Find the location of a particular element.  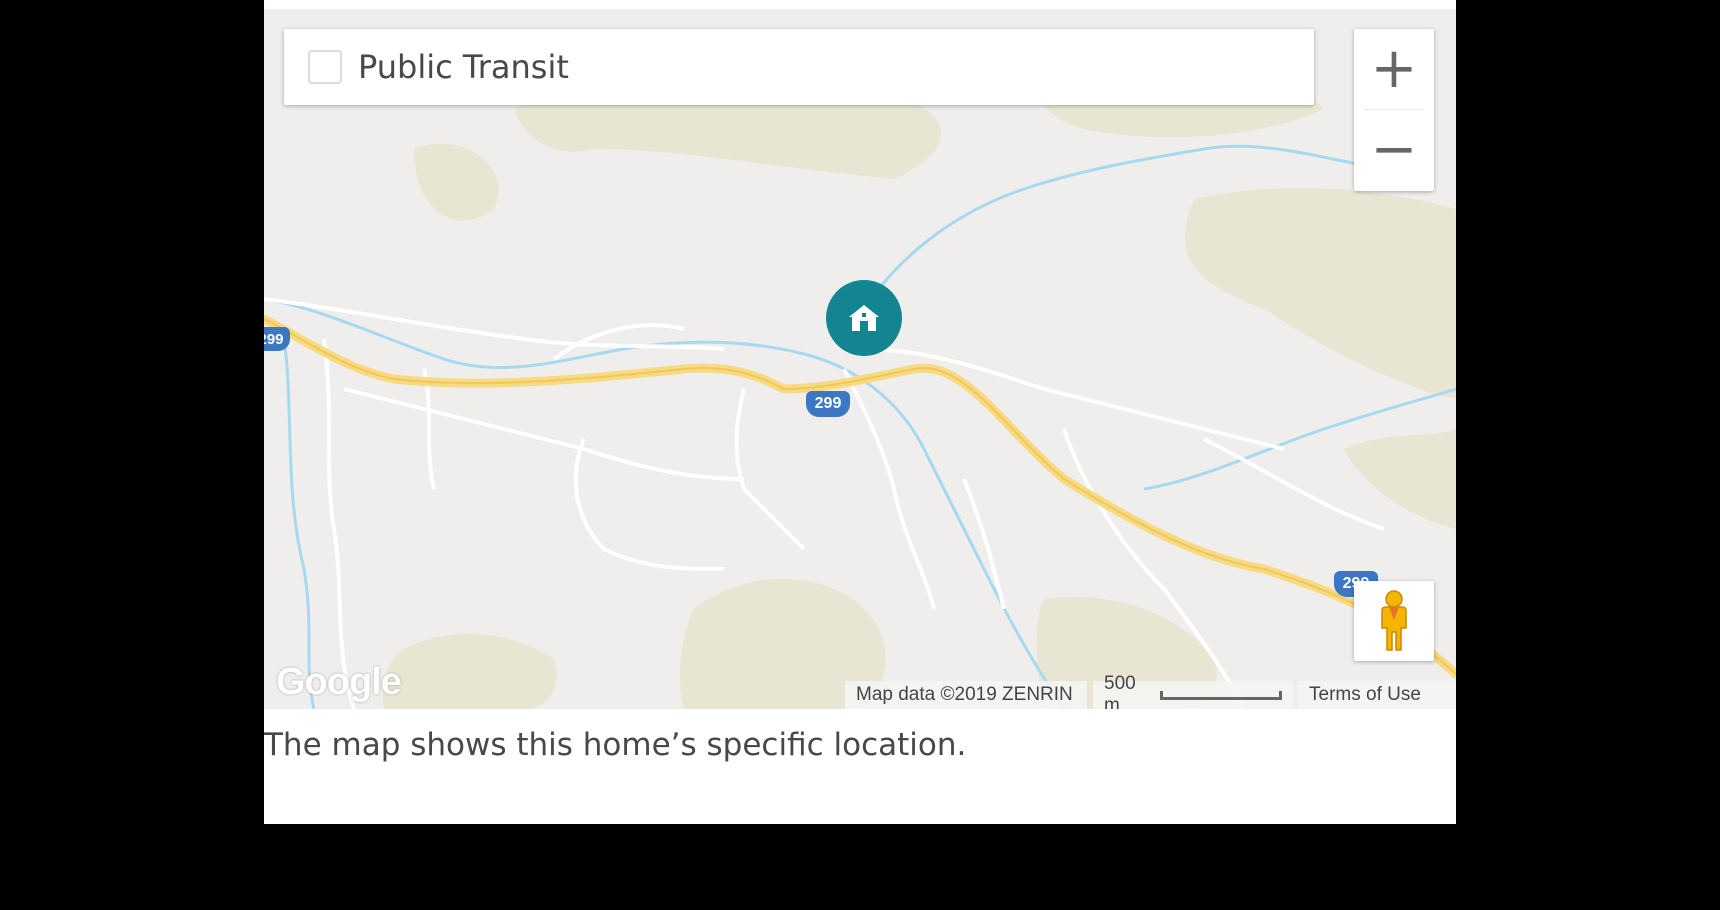

scale-label: 500 m is located at coordinates (1120, 691).